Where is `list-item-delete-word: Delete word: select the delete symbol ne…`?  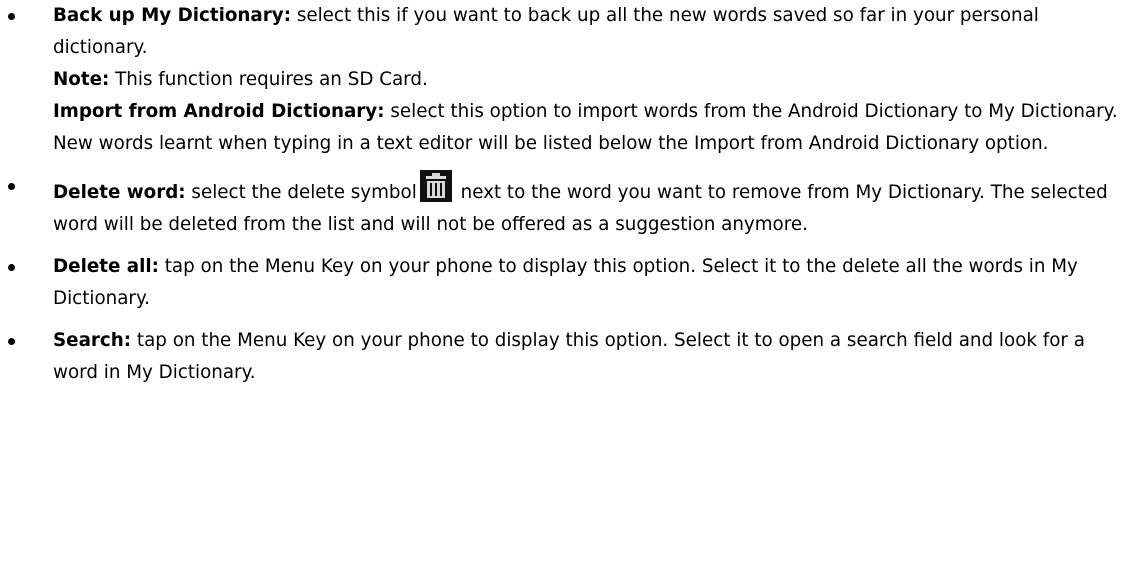 list-item-delete-word: Delete word: select the delete symbol ne… is located at coordinates (564, 205).